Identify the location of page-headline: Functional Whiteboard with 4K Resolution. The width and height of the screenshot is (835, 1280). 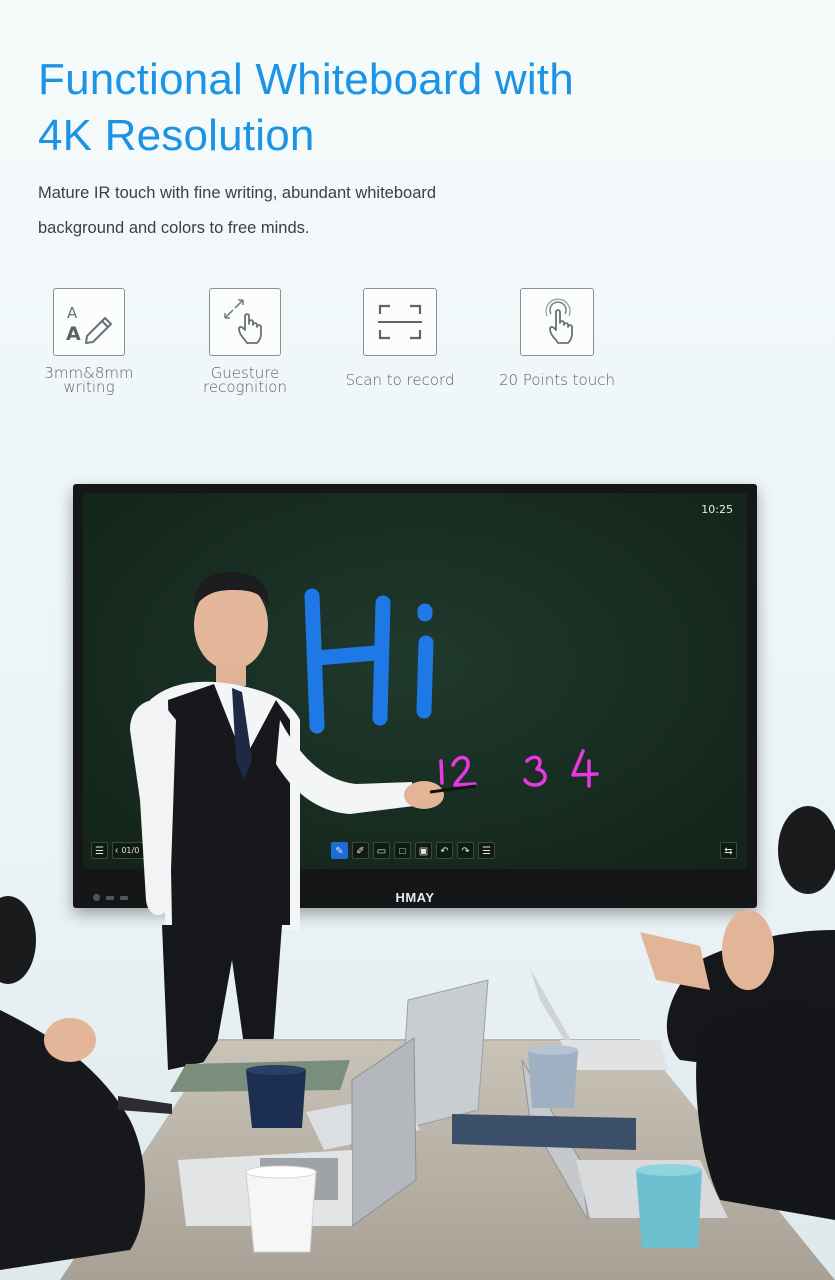
(306, 108).